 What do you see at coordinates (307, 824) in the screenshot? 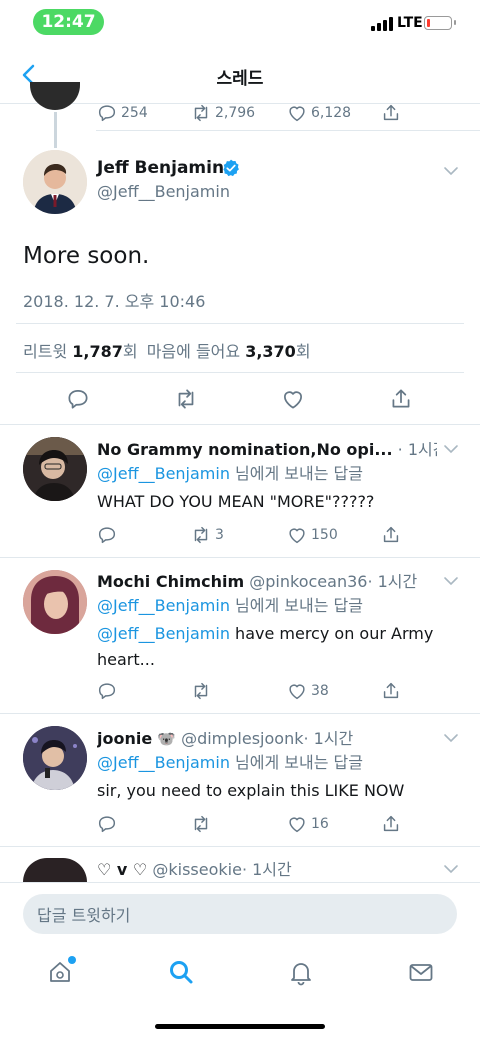
I see `like-button: 16` at bounding box center [307, 824].